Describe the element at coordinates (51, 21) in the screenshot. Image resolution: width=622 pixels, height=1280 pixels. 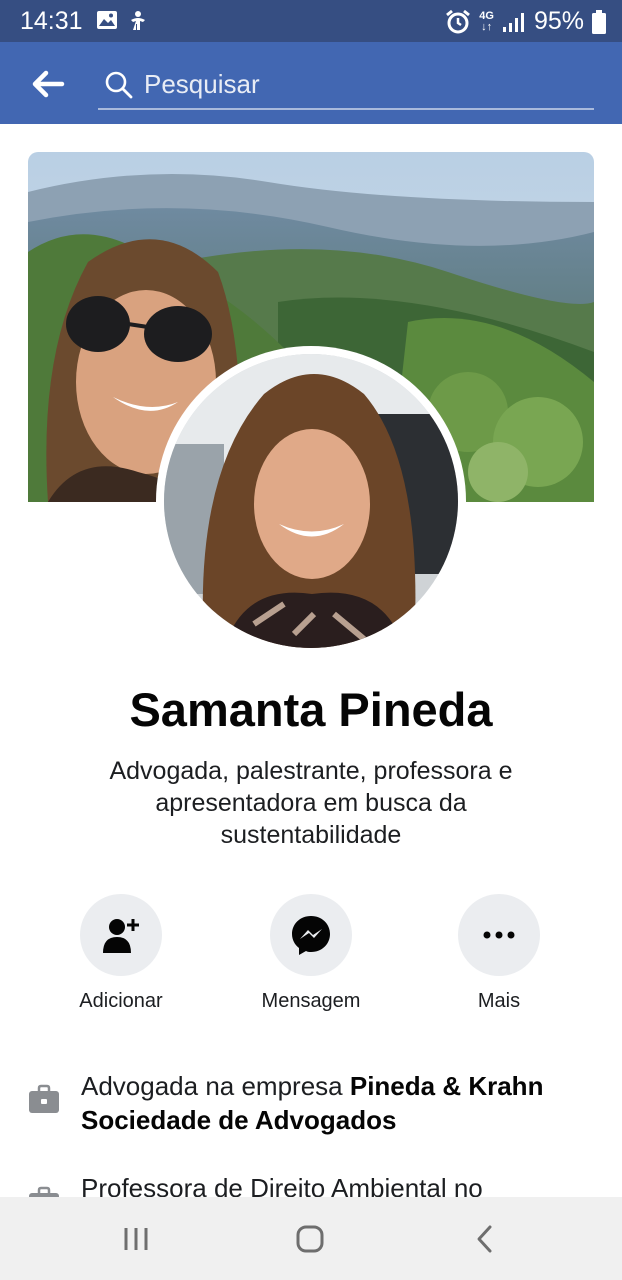
I see `status-time: 14:31` at that location.